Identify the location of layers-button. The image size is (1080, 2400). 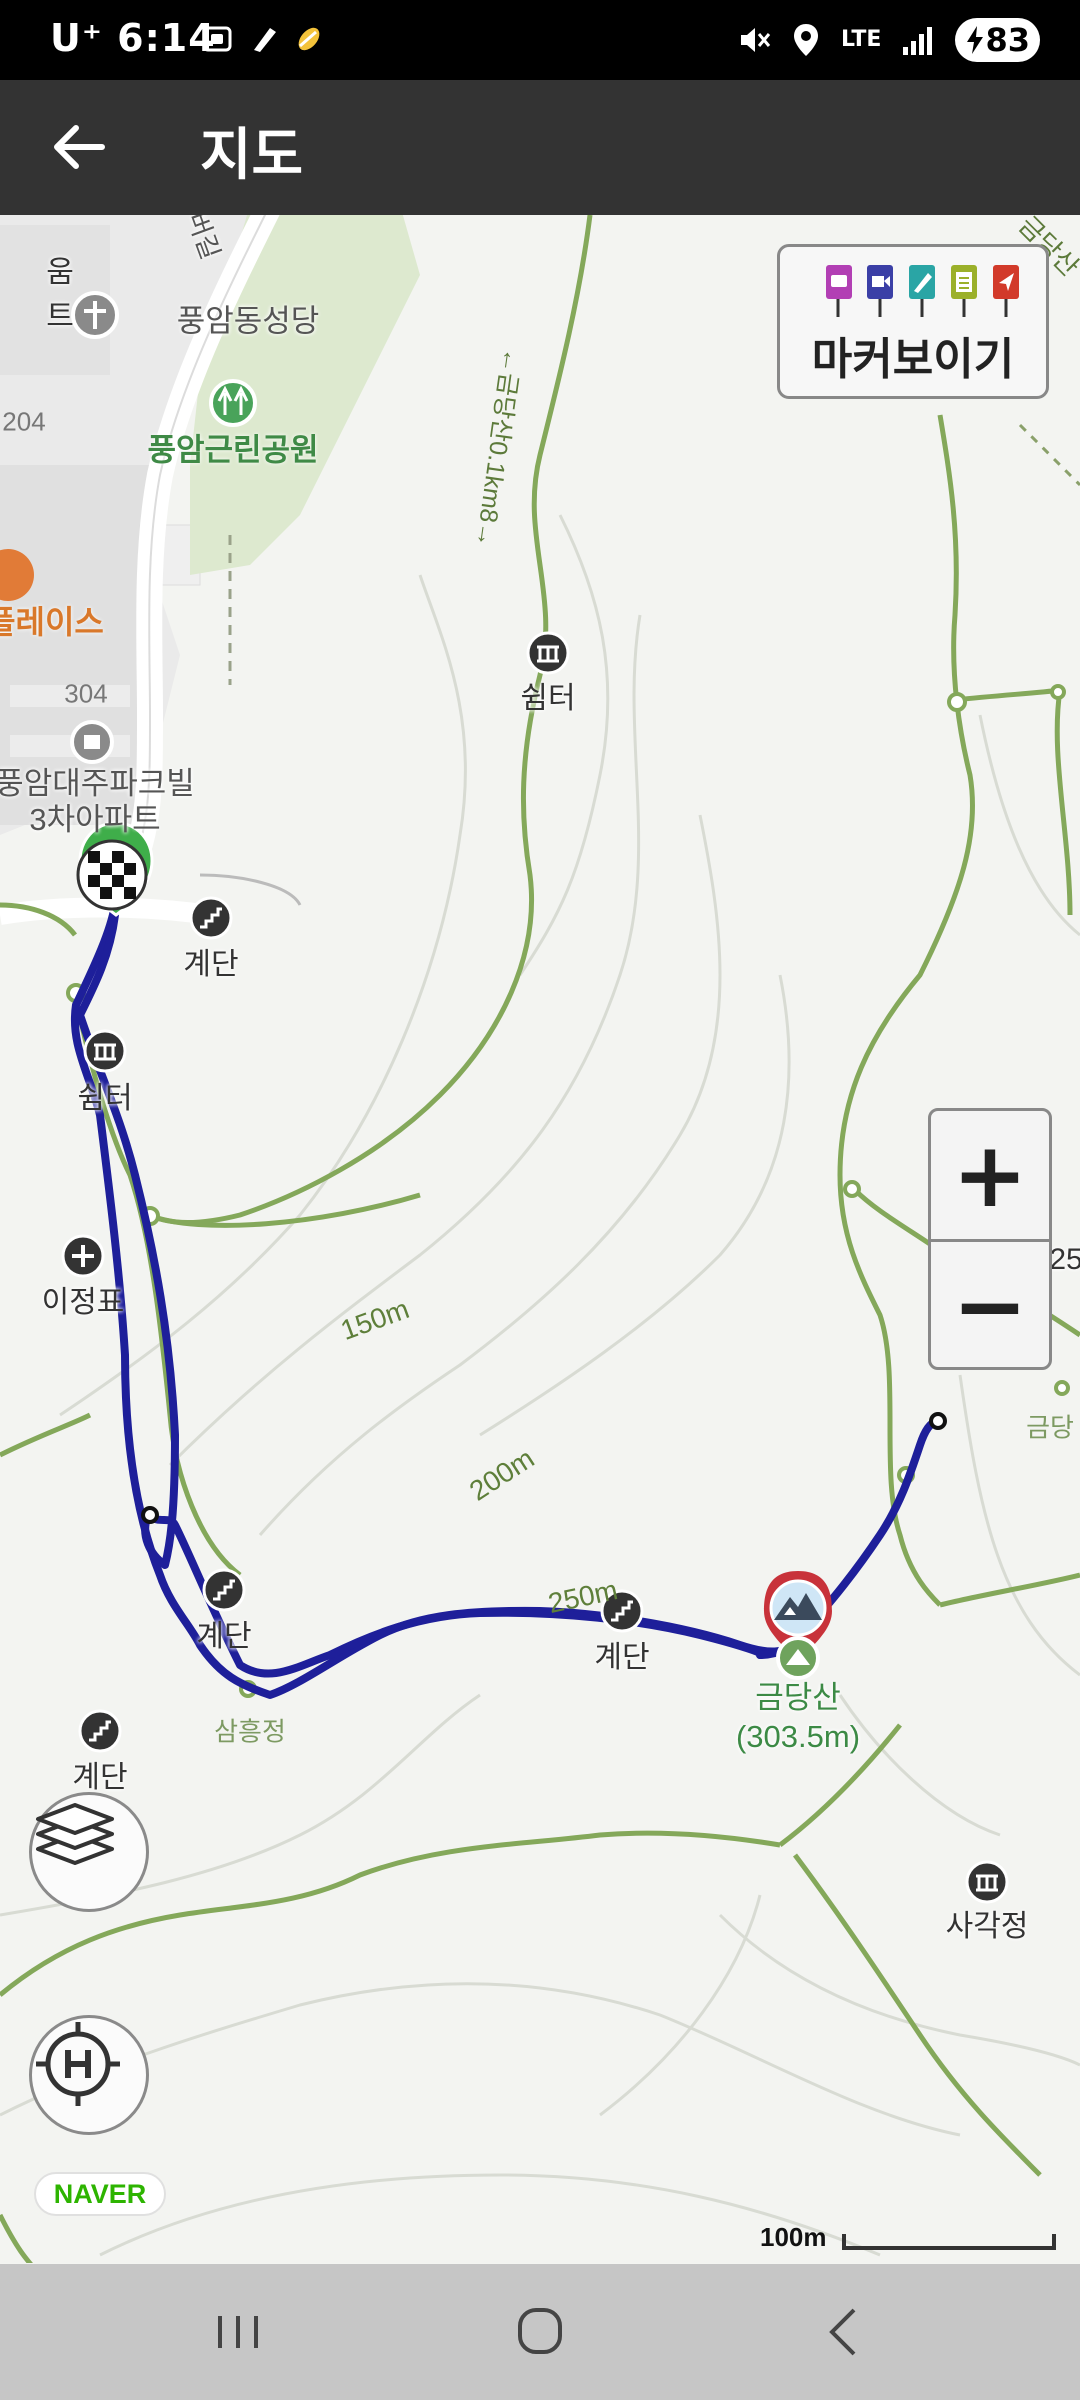
(89, 1852).